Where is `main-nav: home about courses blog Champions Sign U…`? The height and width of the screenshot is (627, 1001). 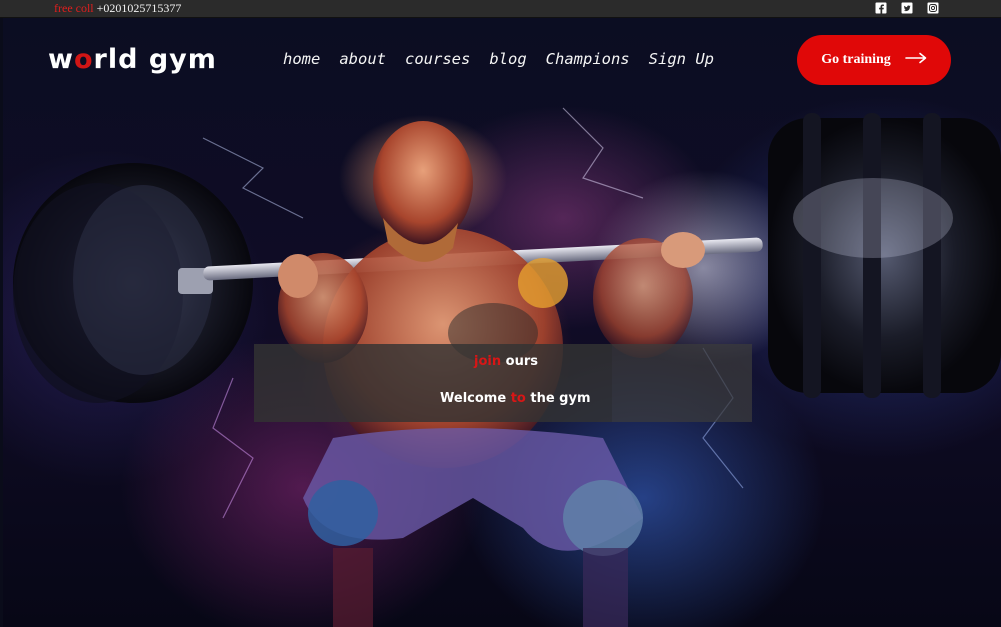 main-nav: home about courses blog Champions Sign U… is located at coordinates (508, 59).